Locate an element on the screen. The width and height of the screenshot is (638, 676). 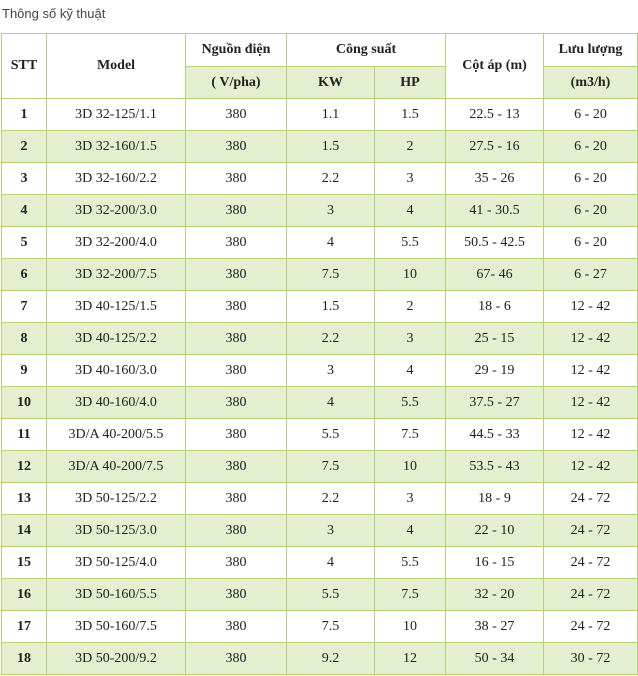
cell-kw: 1.5 is located at coordinates (330, 306).